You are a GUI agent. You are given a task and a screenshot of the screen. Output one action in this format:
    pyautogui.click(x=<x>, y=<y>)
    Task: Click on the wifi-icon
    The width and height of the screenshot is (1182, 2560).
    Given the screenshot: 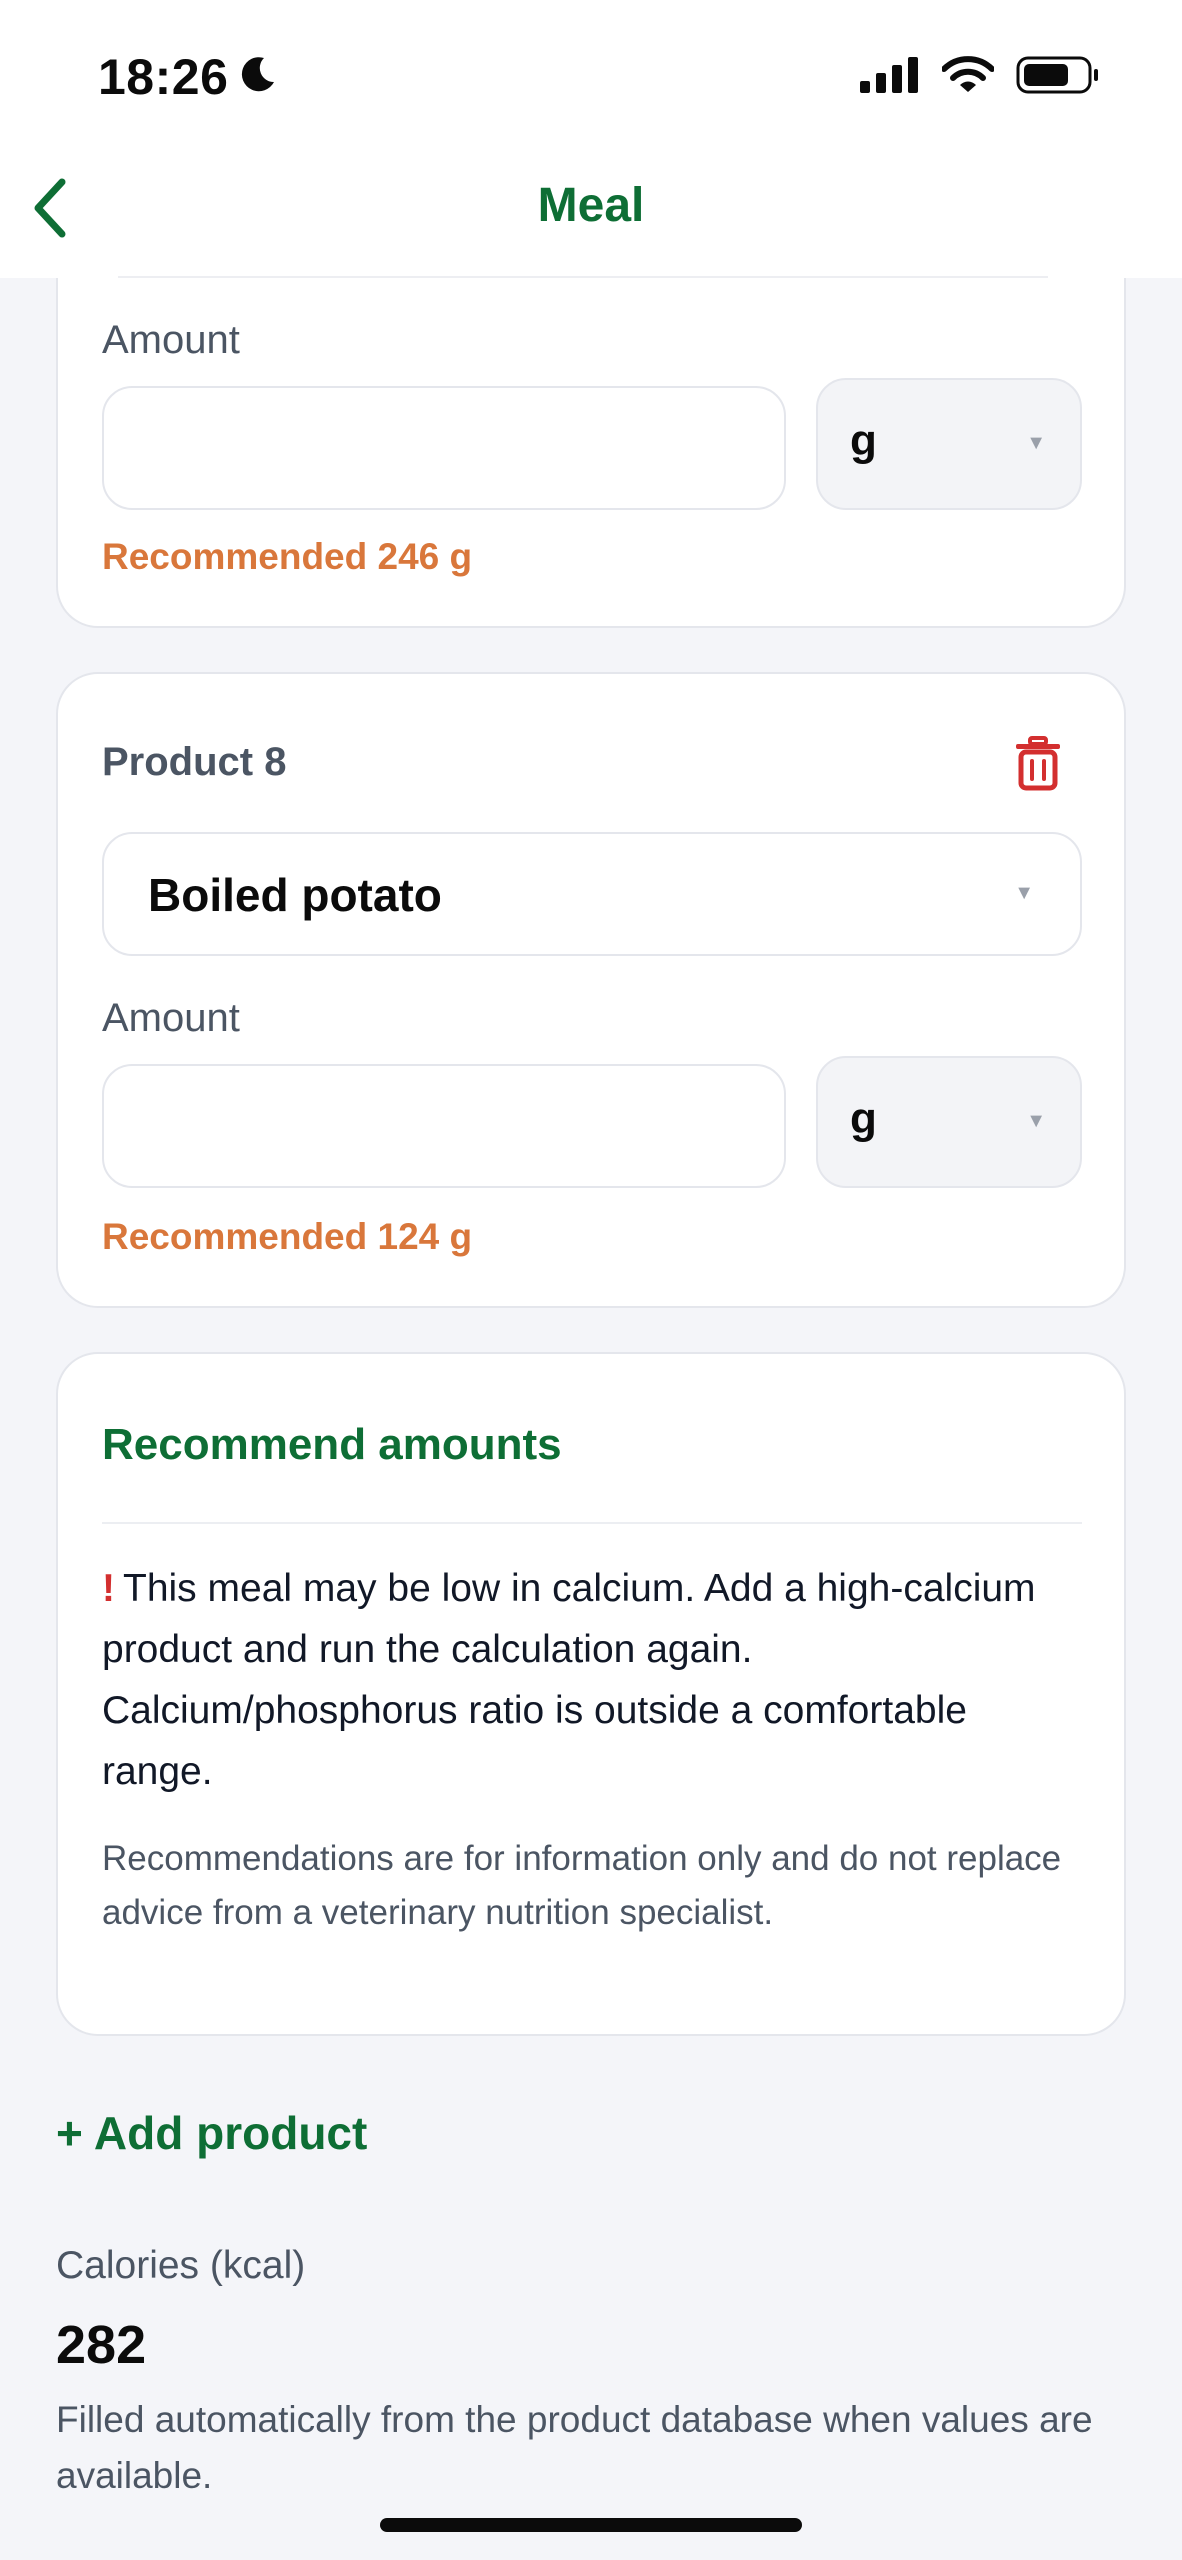 What is the action you would take?
    pyautogui.click(x=968, y=77)
    